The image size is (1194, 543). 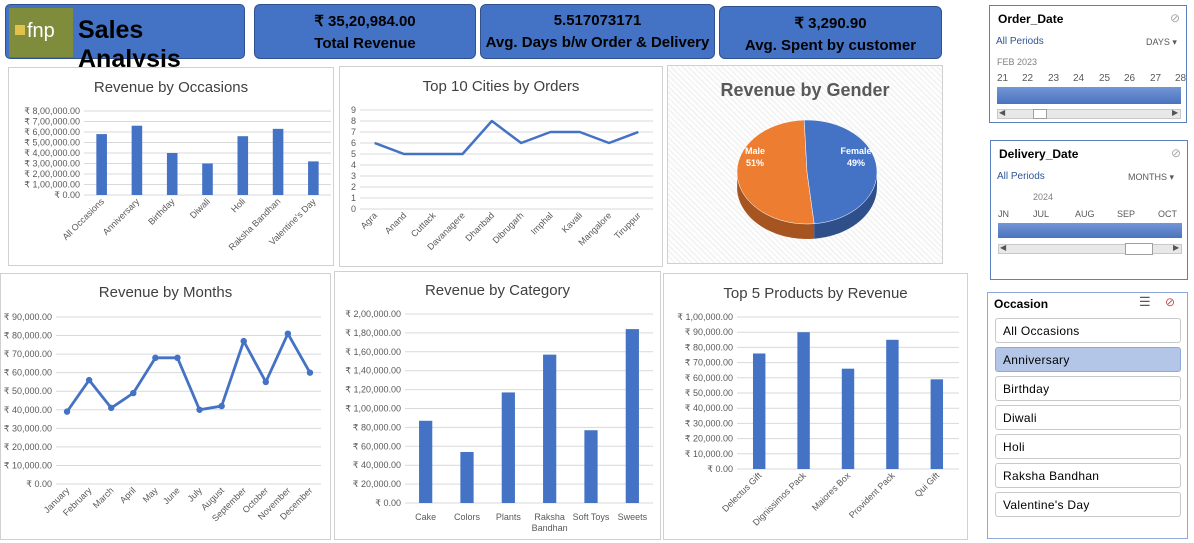 I want to click on day-labels: 21 22 23 24 25 26 27 28, so click(x=1092, y=79).